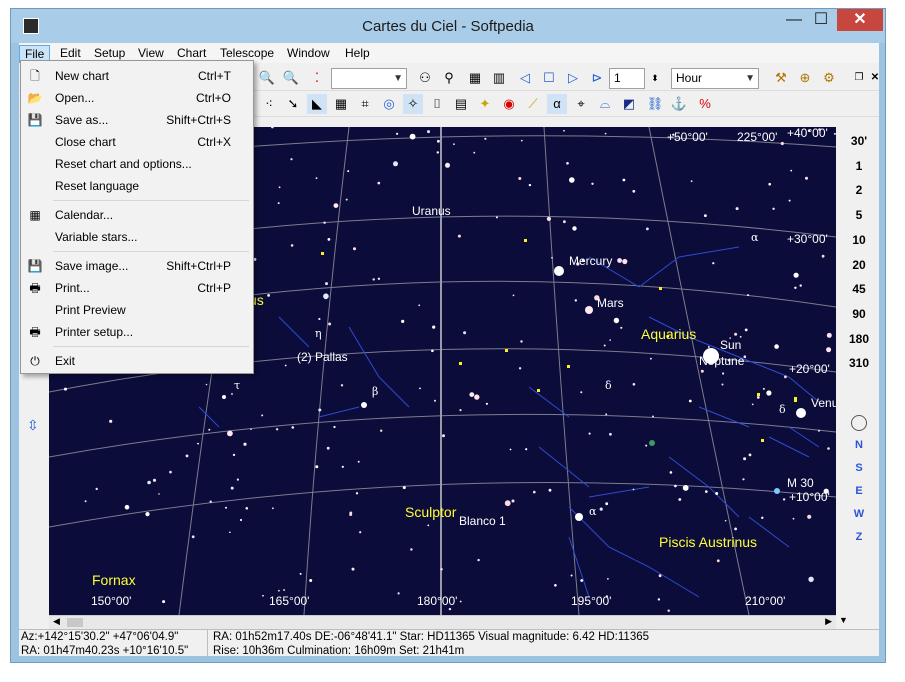 This screenshot has width=905, height=682. I want to click on save-image-icon: 💾, so click(35, 266).